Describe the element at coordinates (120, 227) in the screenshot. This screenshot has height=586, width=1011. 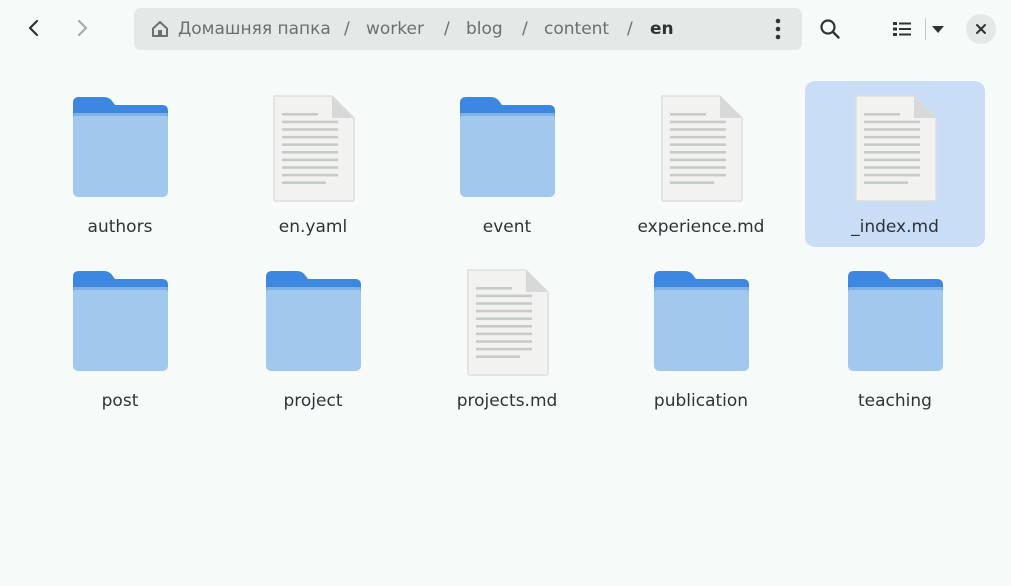
I see `file-name-label: authors` at that location.